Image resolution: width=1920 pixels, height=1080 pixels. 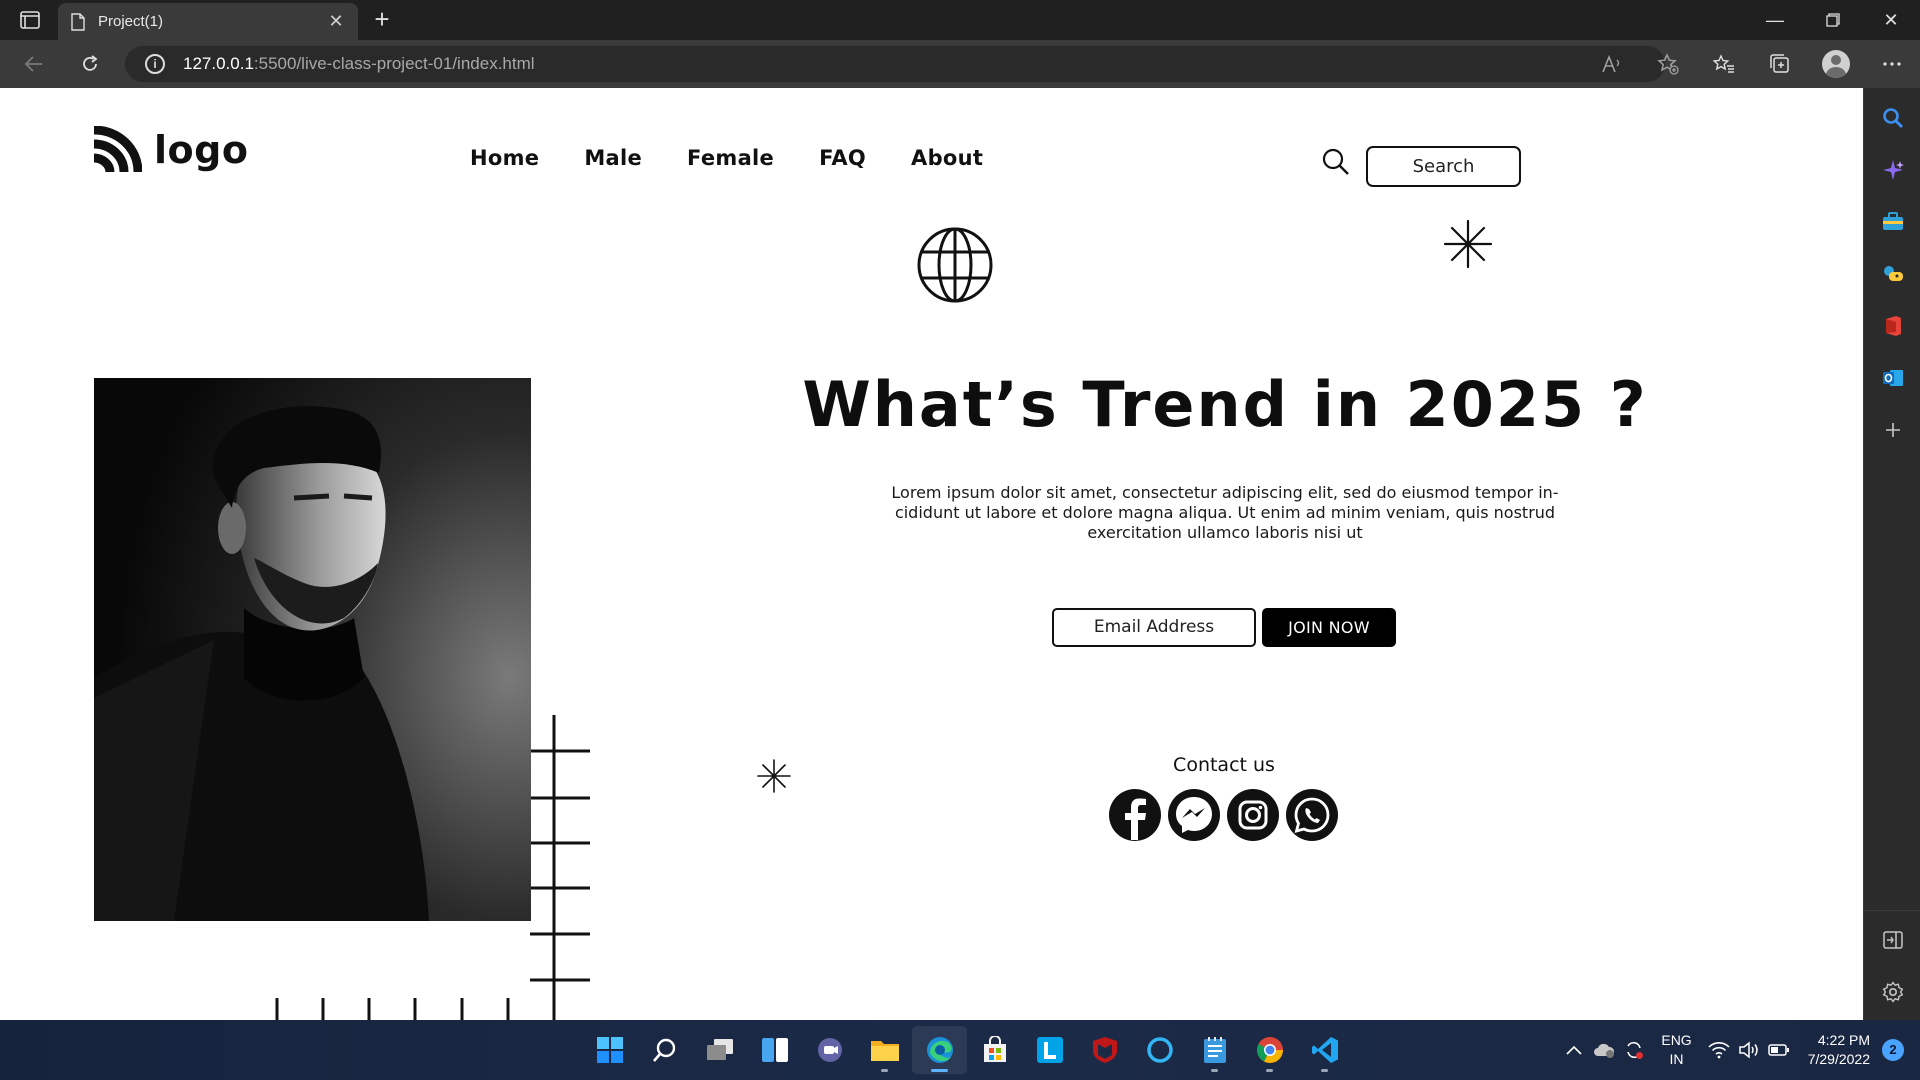 What do you see at coordinates (1892, 910) in the screenshot?
I see `sidebar-divider` at bounding box center [1892, 910].